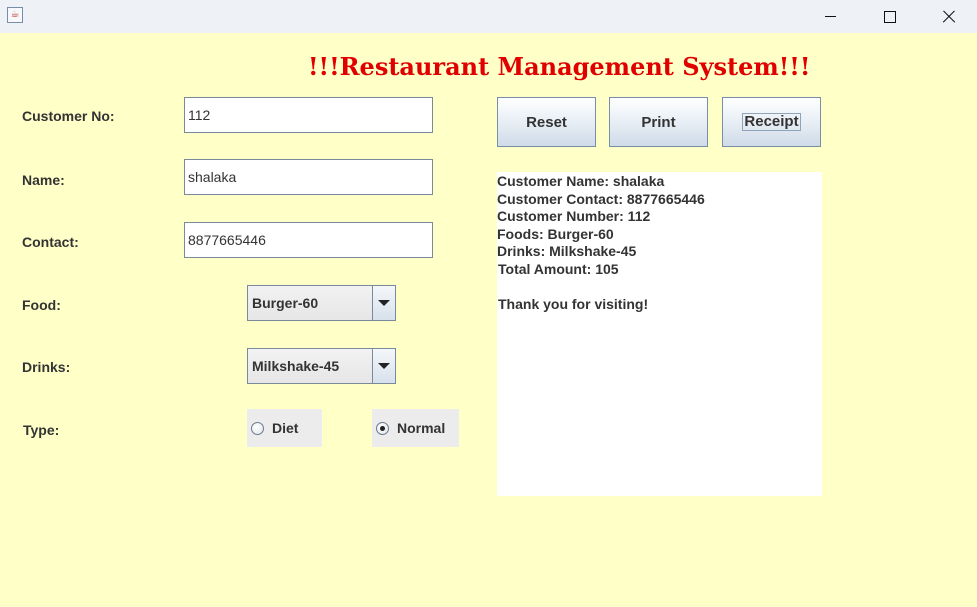 The height and width of the screenshot is (607, 977). I want to click on java-cup-icon: ☕, so click(15, 15).